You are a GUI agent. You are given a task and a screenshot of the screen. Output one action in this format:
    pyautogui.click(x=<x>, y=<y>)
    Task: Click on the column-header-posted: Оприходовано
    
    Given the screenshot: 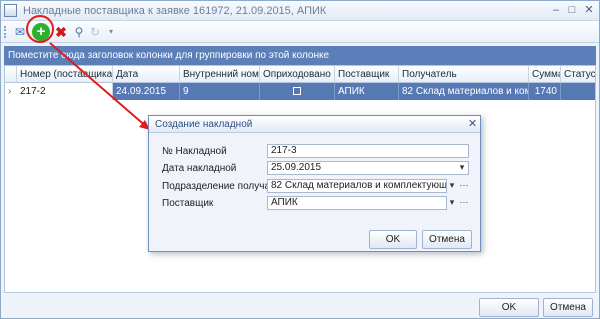 What is the action you would take?
    pyautogui.click(x=297, y=74)
    